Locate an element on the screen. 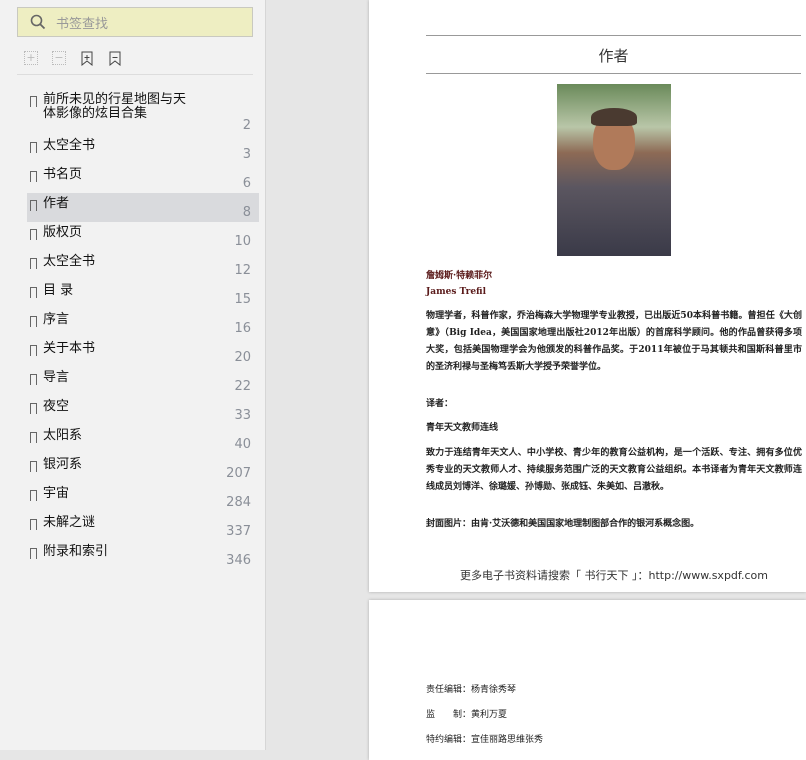 The image size is (806, 760). cover-credit: 封面图片：由肯·艾沃德和美国国家地理制图部合作的银河系概念图。 is located at coordinates (563, 524).